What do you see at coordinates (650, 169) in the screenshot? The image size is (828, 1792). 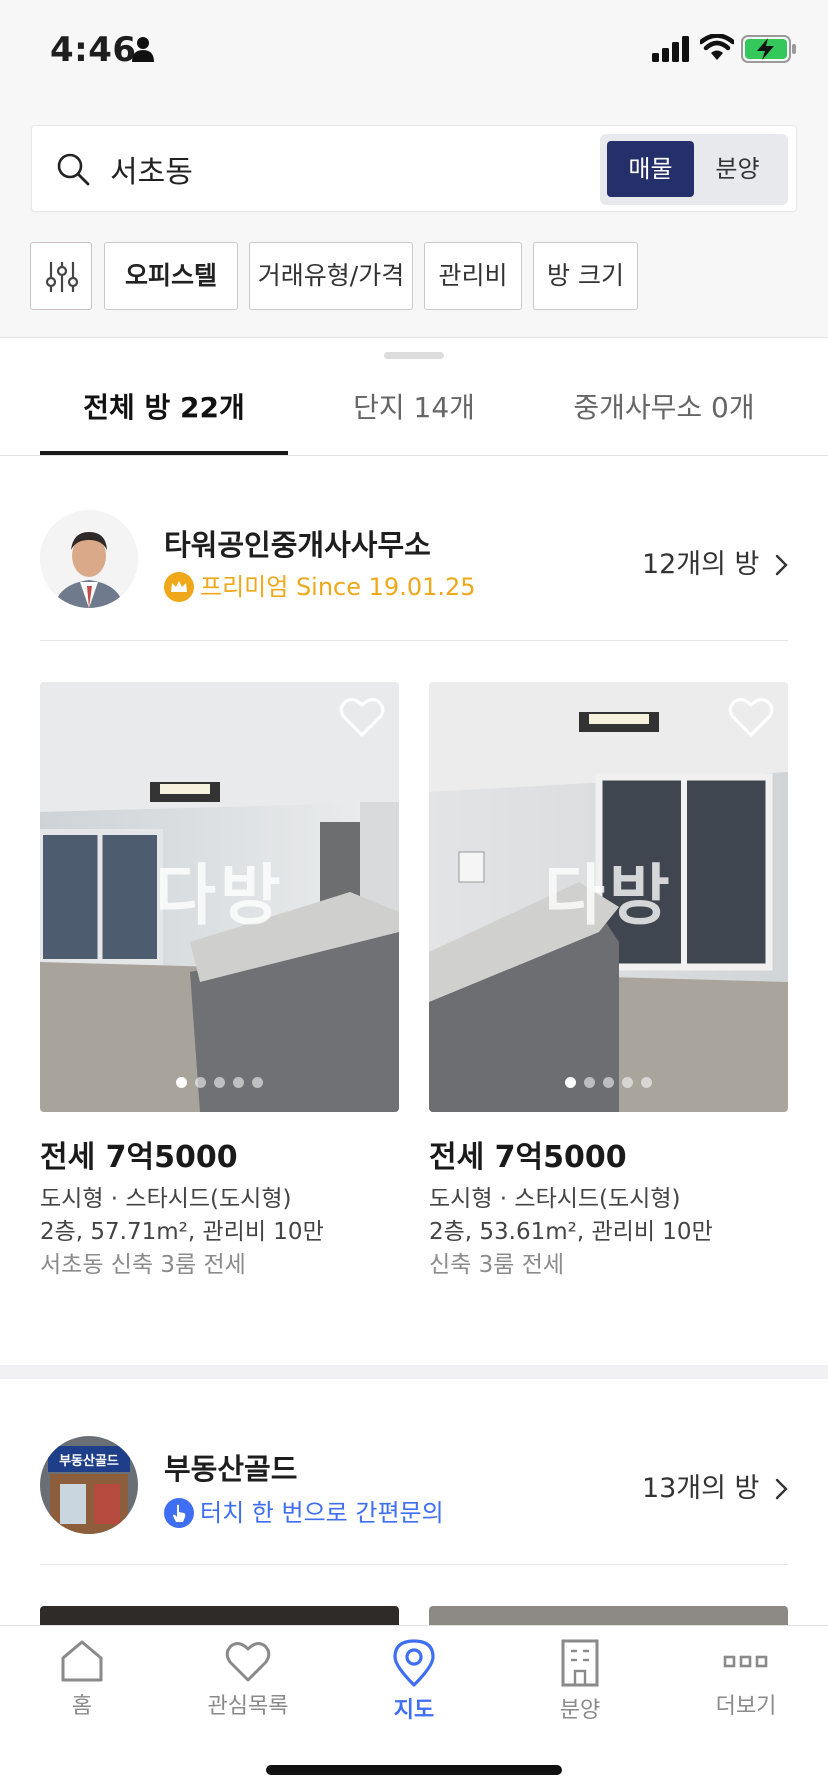 I see `mode-listings-button: 매물` at bounding box center [650, 169].